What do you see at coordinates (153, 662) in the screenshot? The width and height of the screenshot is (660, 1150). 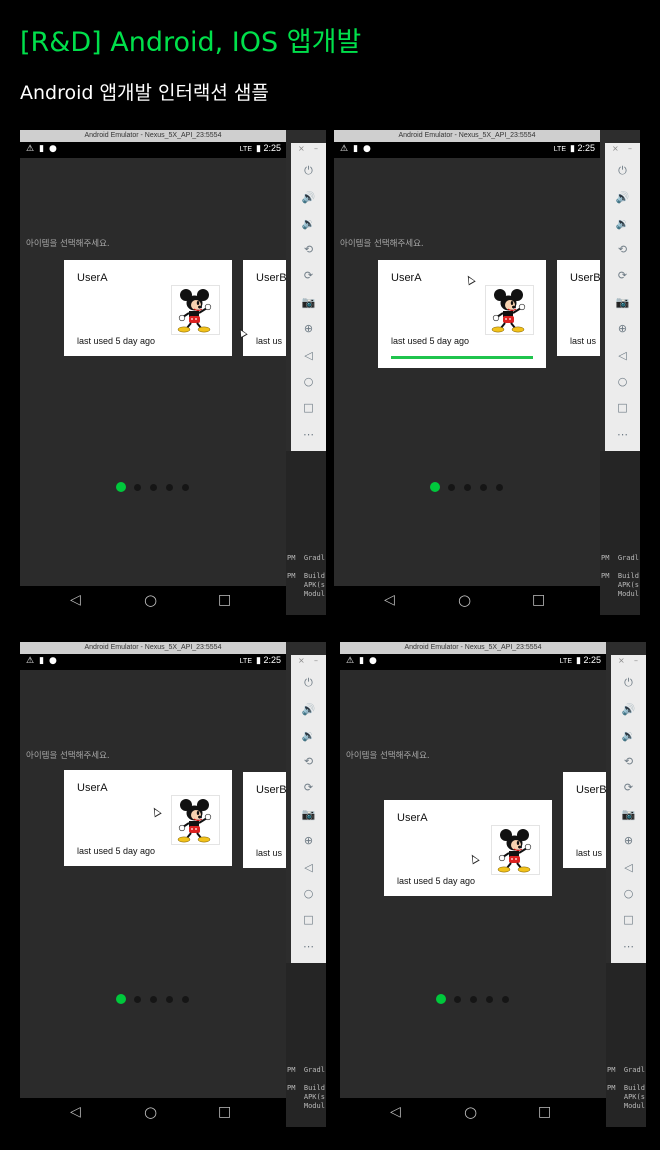 I see `status-bar: ⚠▮● LTE ▮ 2:25` at bounding box center [153, 662].